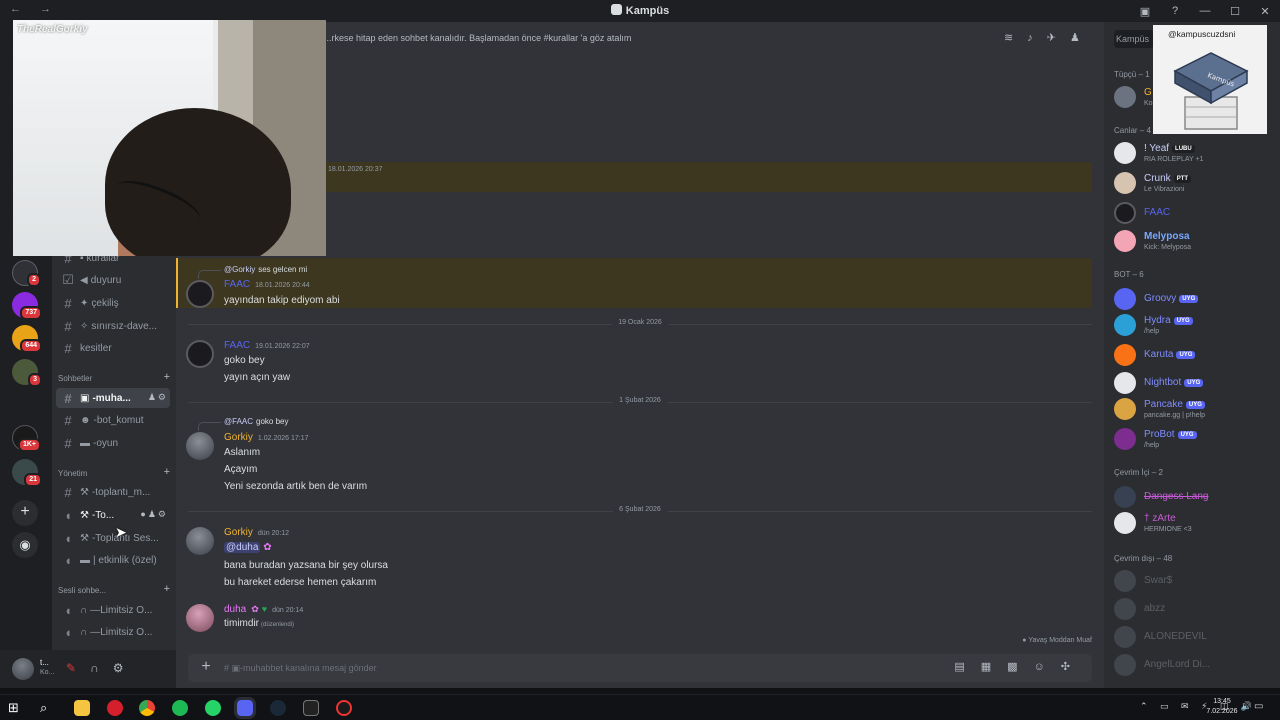  What do you see at coordinates (1195, 184) in the screenshot?
I see `member-item: Crunk PTT Le Vibrazioni` at bounding box center [1195, 184].